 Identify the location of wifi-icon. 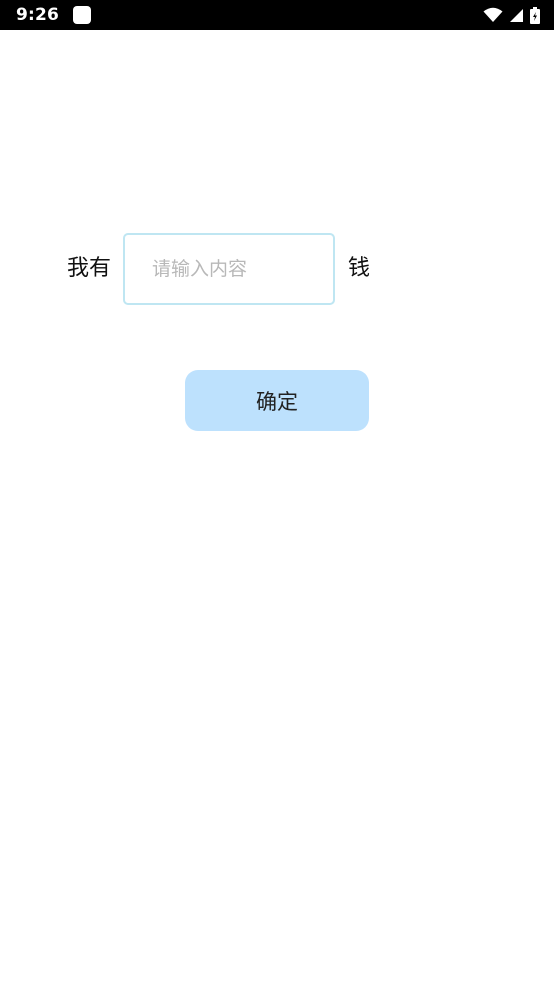
(493, 14).